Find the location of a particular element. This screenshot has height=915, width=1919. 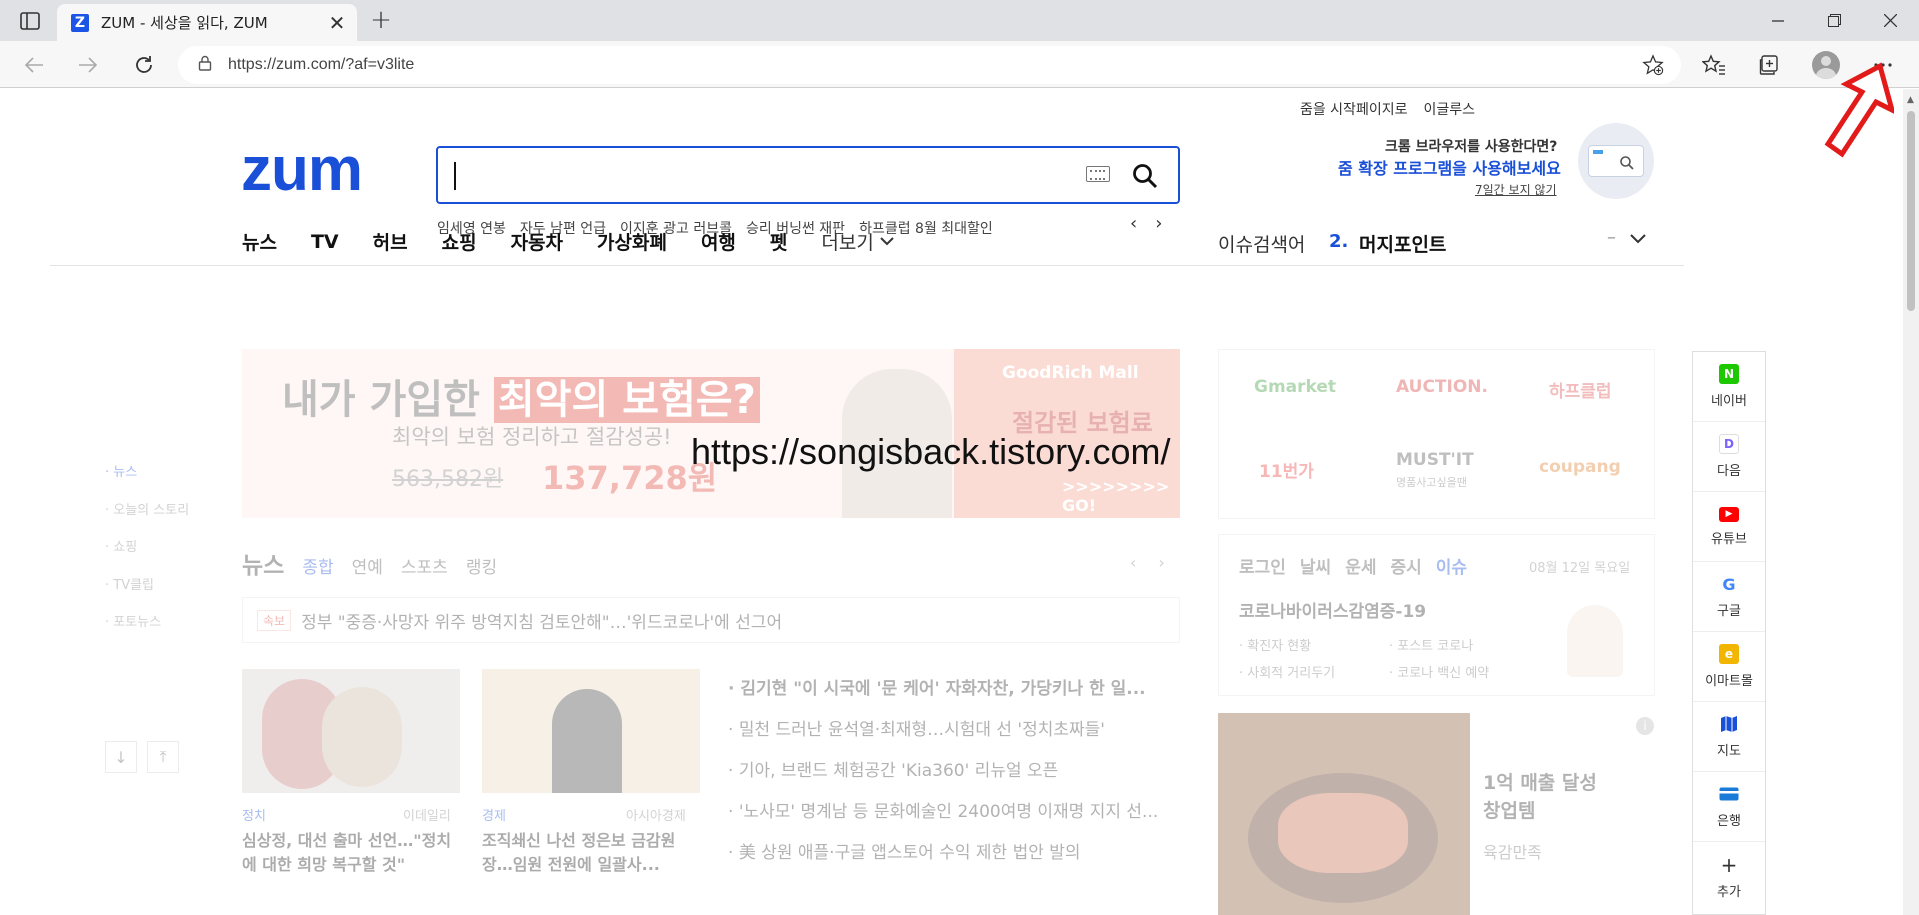

promo-line1: 크롬 브라우저를 사용한다면? is located at coordinates (1471, 147).